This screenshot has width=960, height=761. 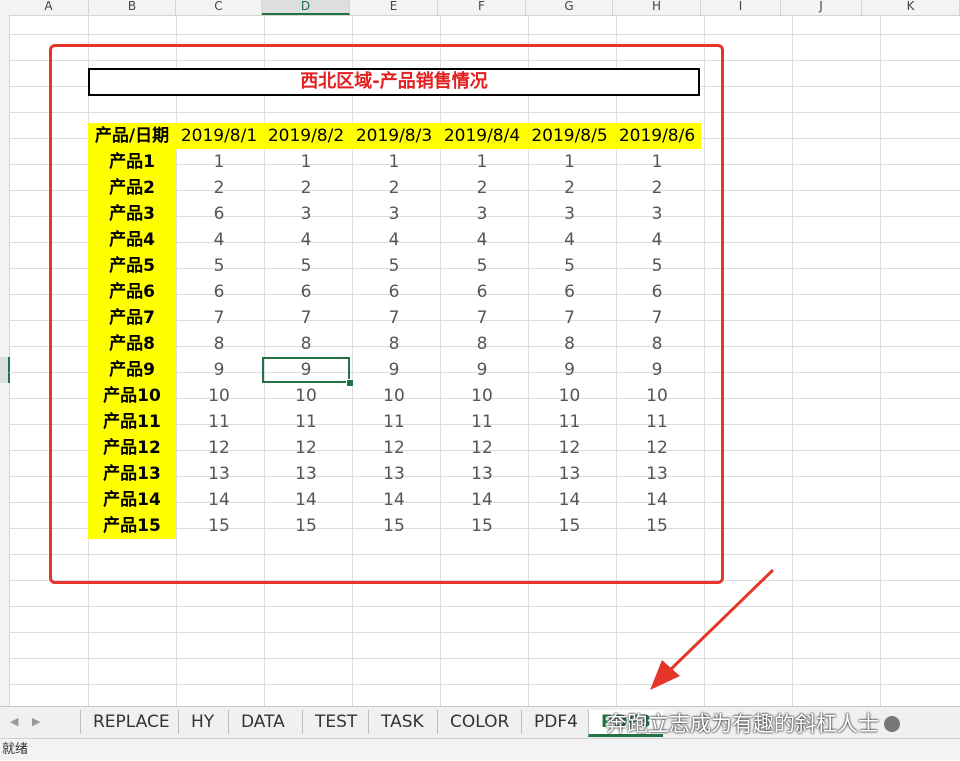 What do you see at coordinates (742, 724) in the screenshot?
I see `watermark: 奔跑立志成为有趣的斜杠人士` at bounding box center [742, 724].